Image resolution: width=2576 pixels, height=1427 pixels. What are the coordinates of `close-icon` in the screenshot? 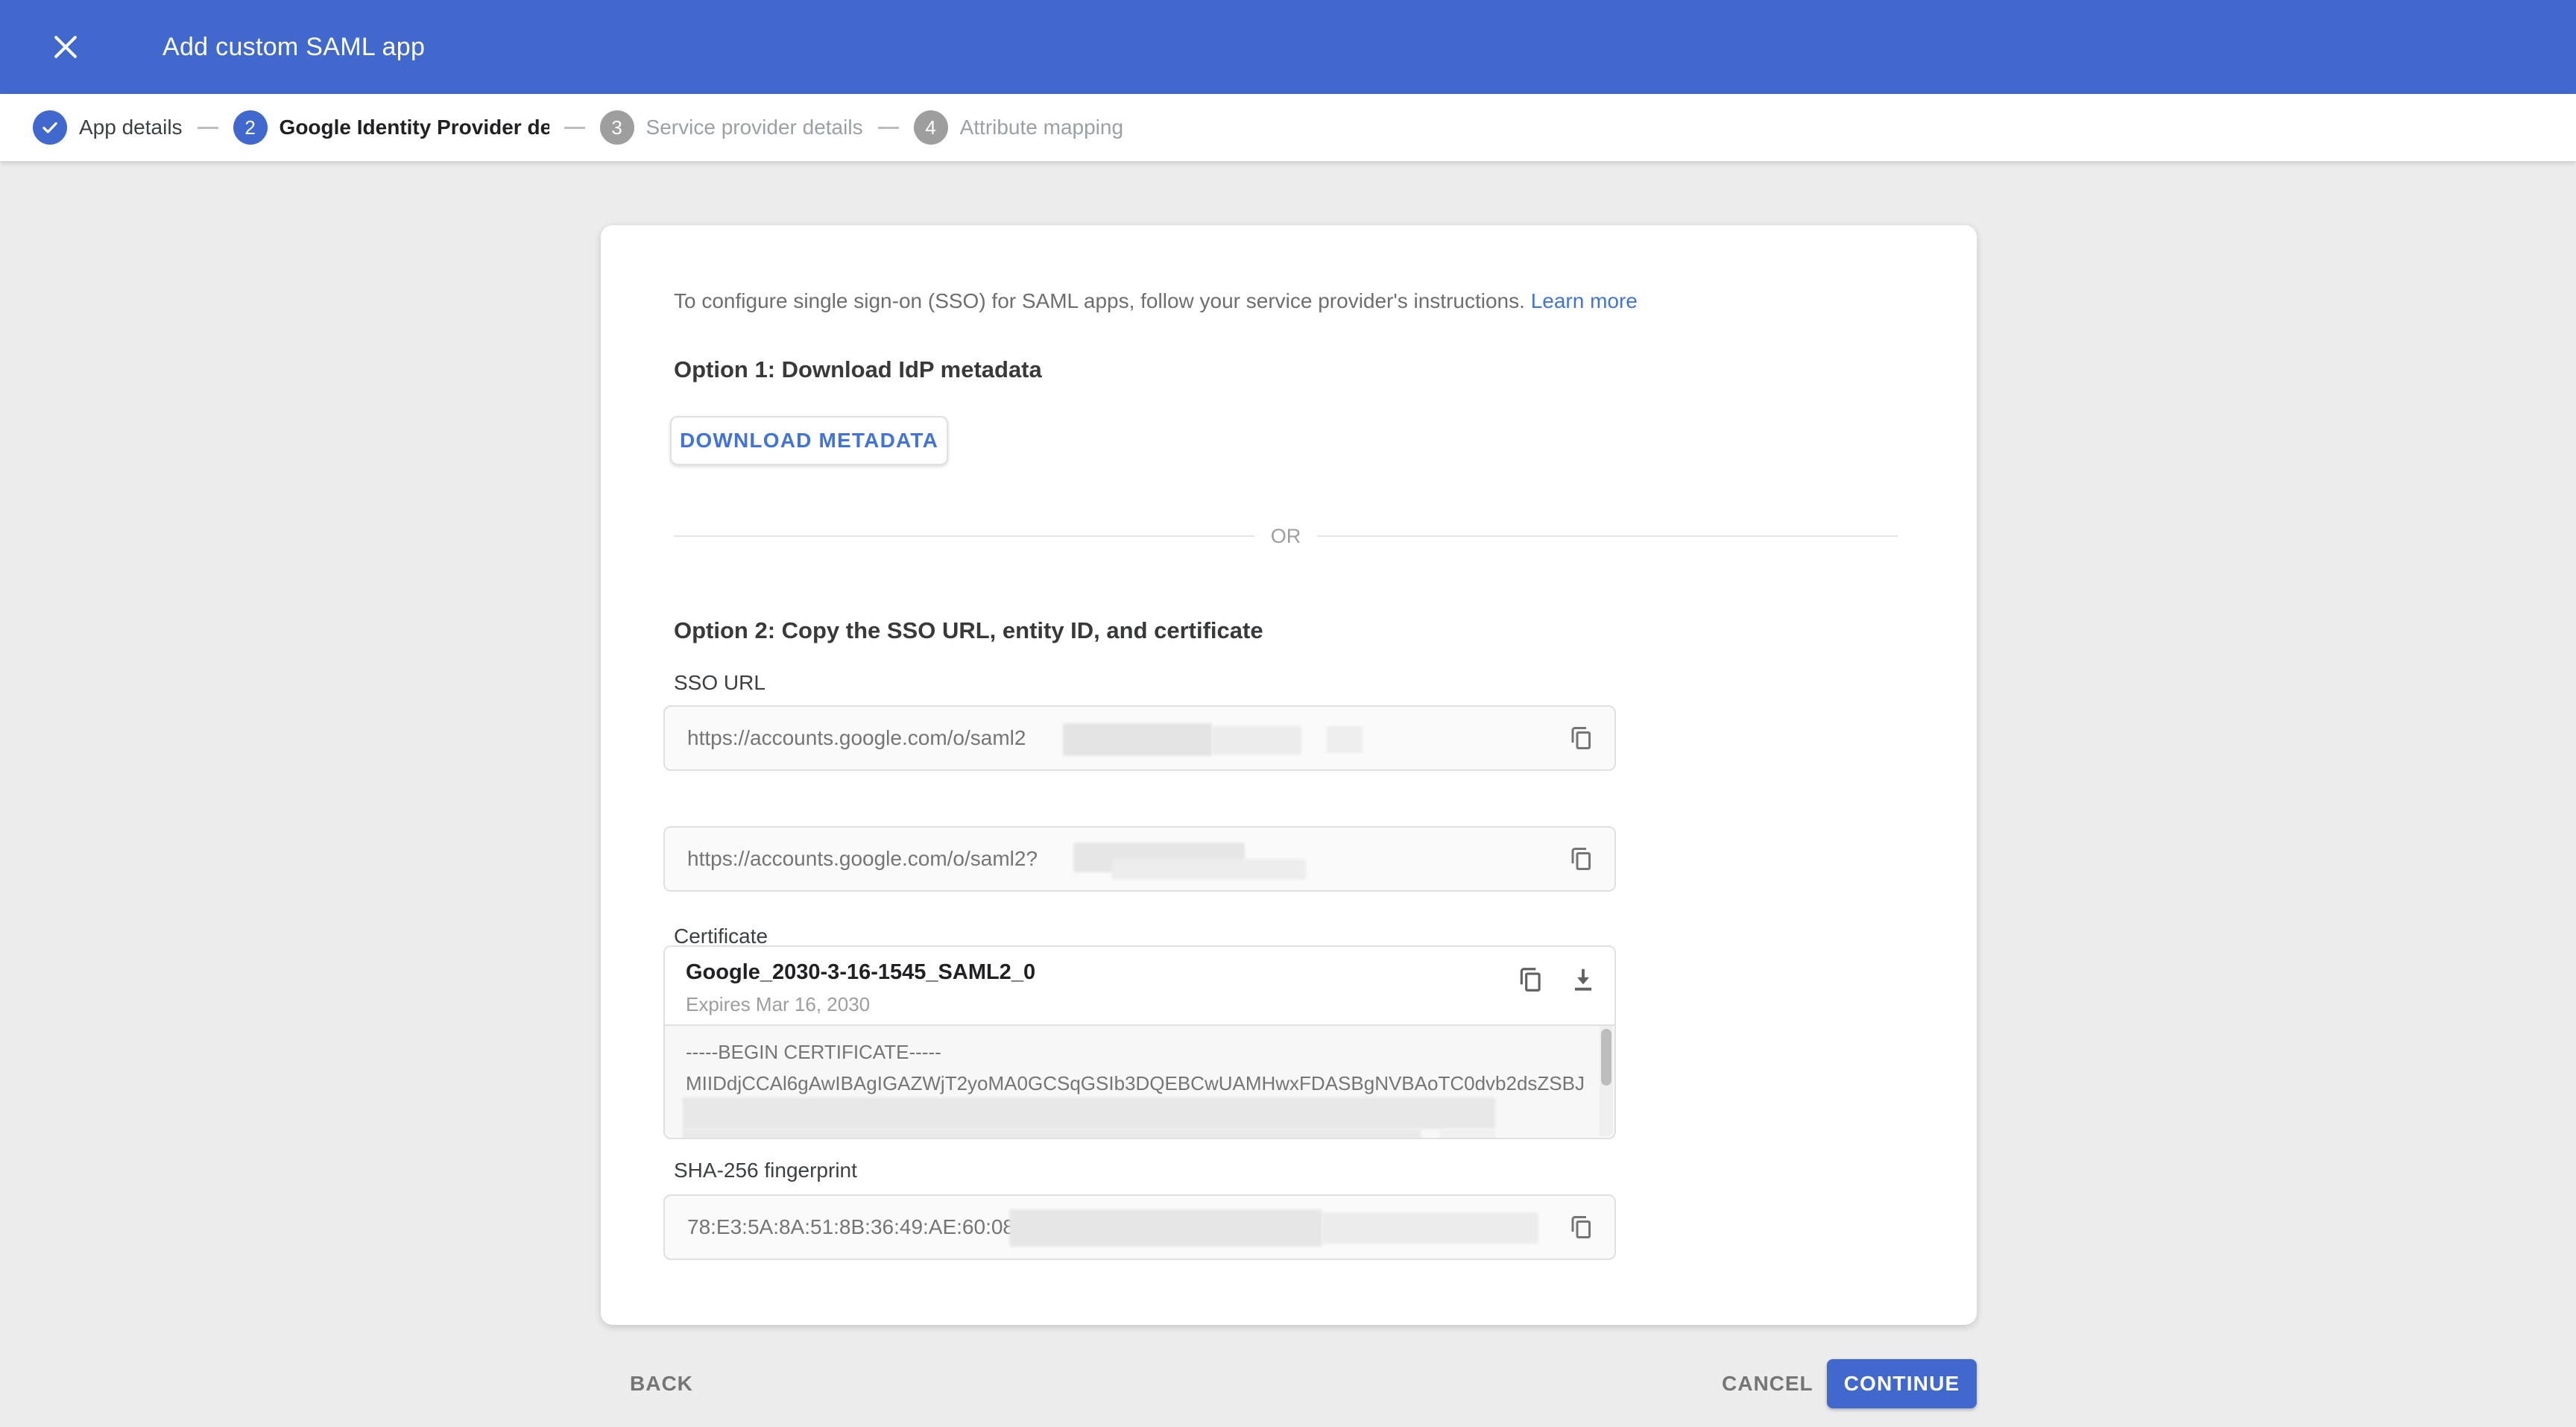 It's located at (65, 47).